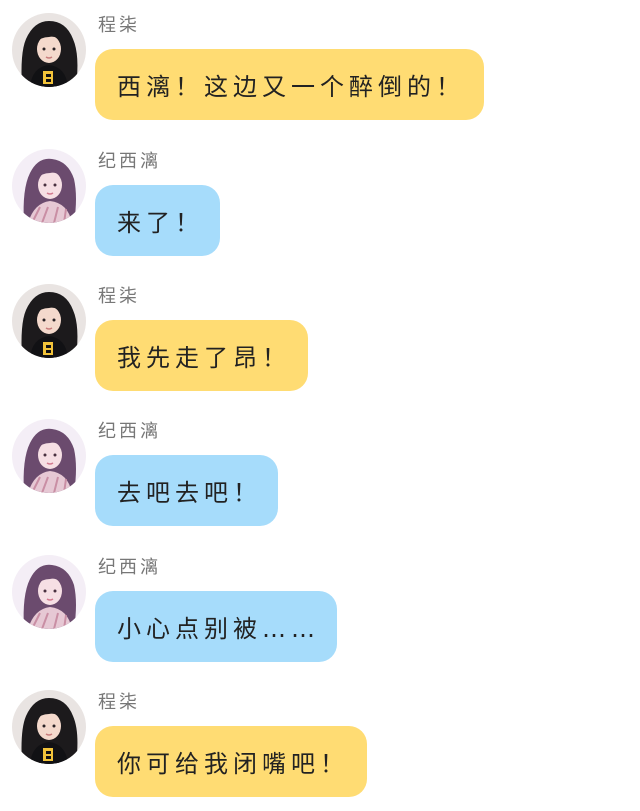  I want to click on message-bubble: 去吧去吧！, so click(186, 490).